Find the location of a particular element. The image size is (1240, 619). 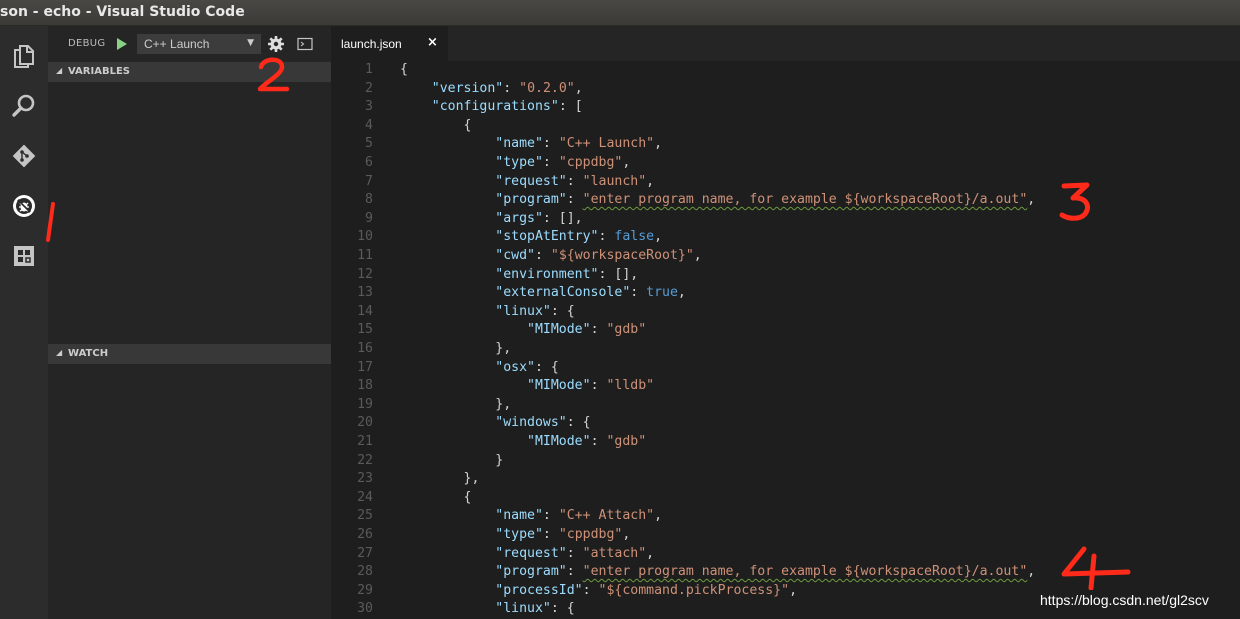

debug-toolbar: DEBUG C++ Launch ▼ is located at coordinates (189, 44).